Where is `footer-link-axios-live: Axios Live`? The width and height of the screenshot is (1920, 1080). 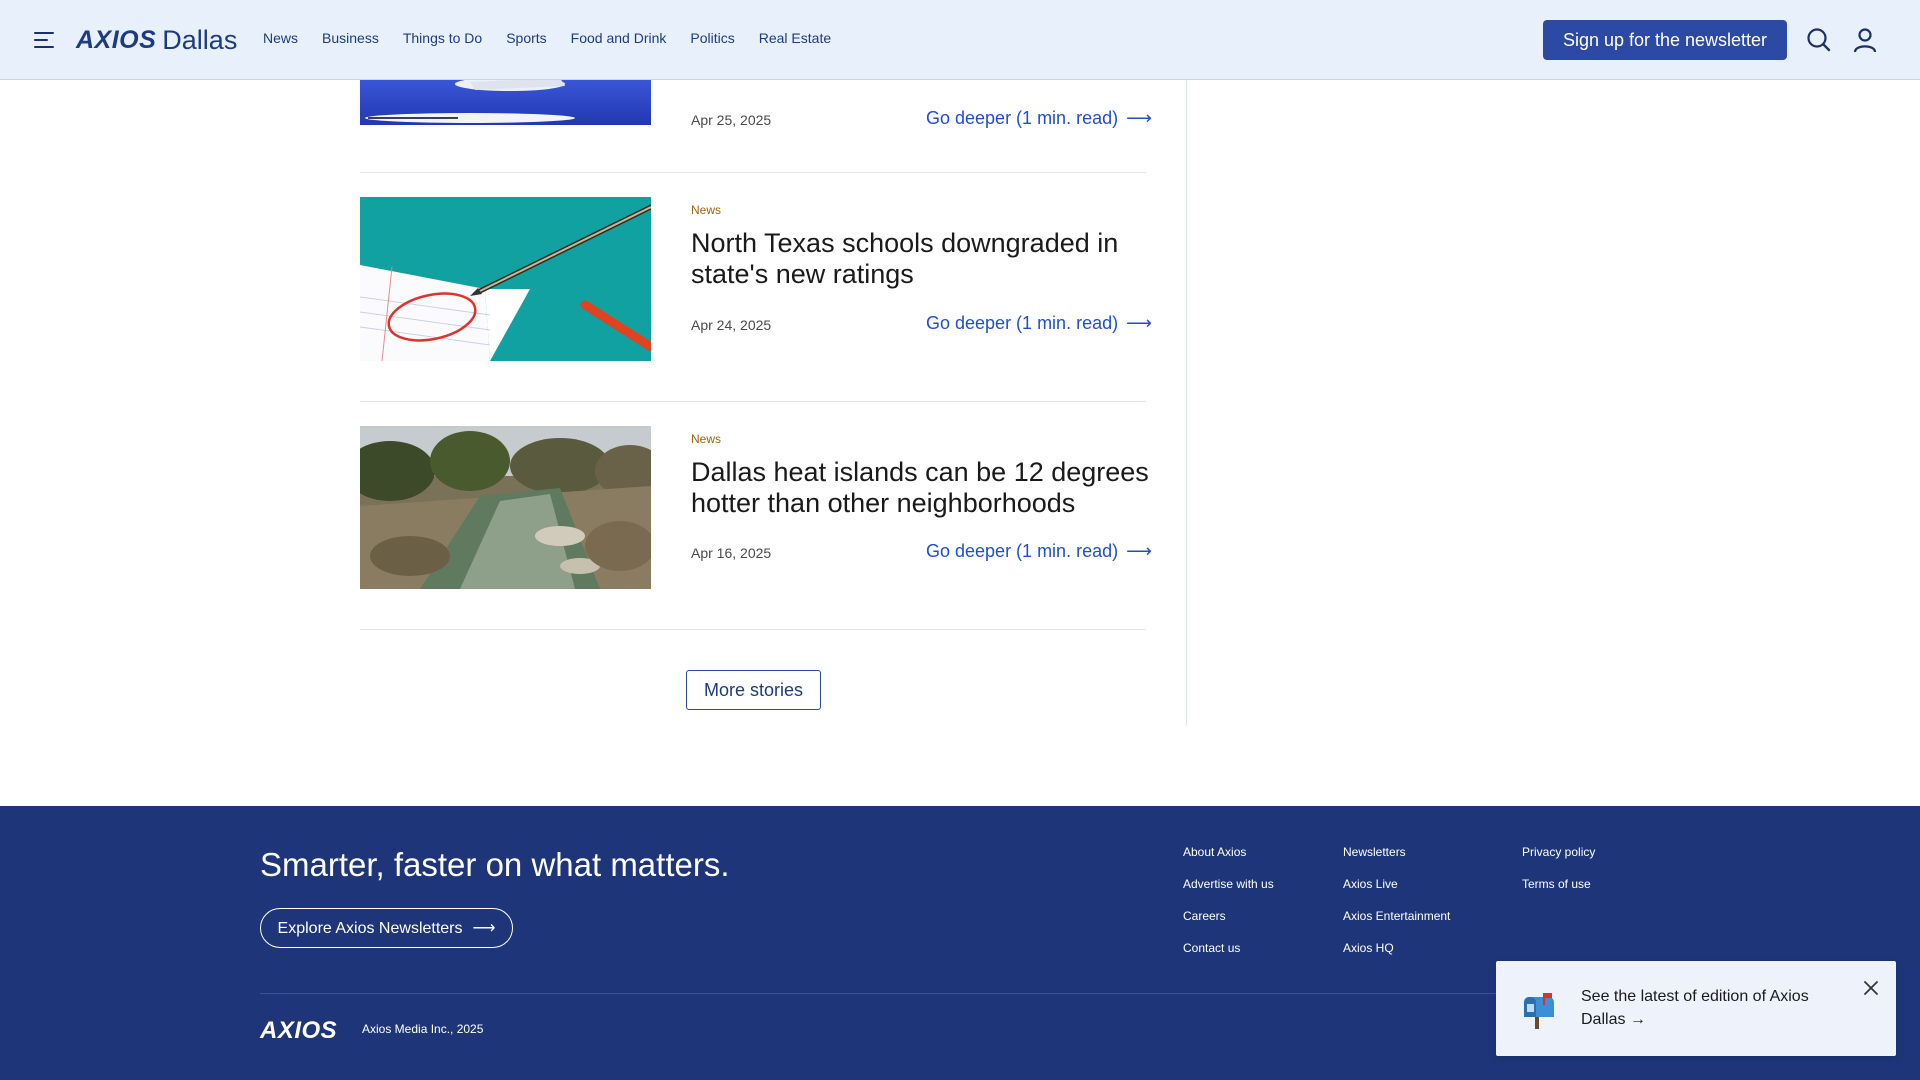
footer-link-axios-live: Axios Live is located at coordinates (1396, 892).